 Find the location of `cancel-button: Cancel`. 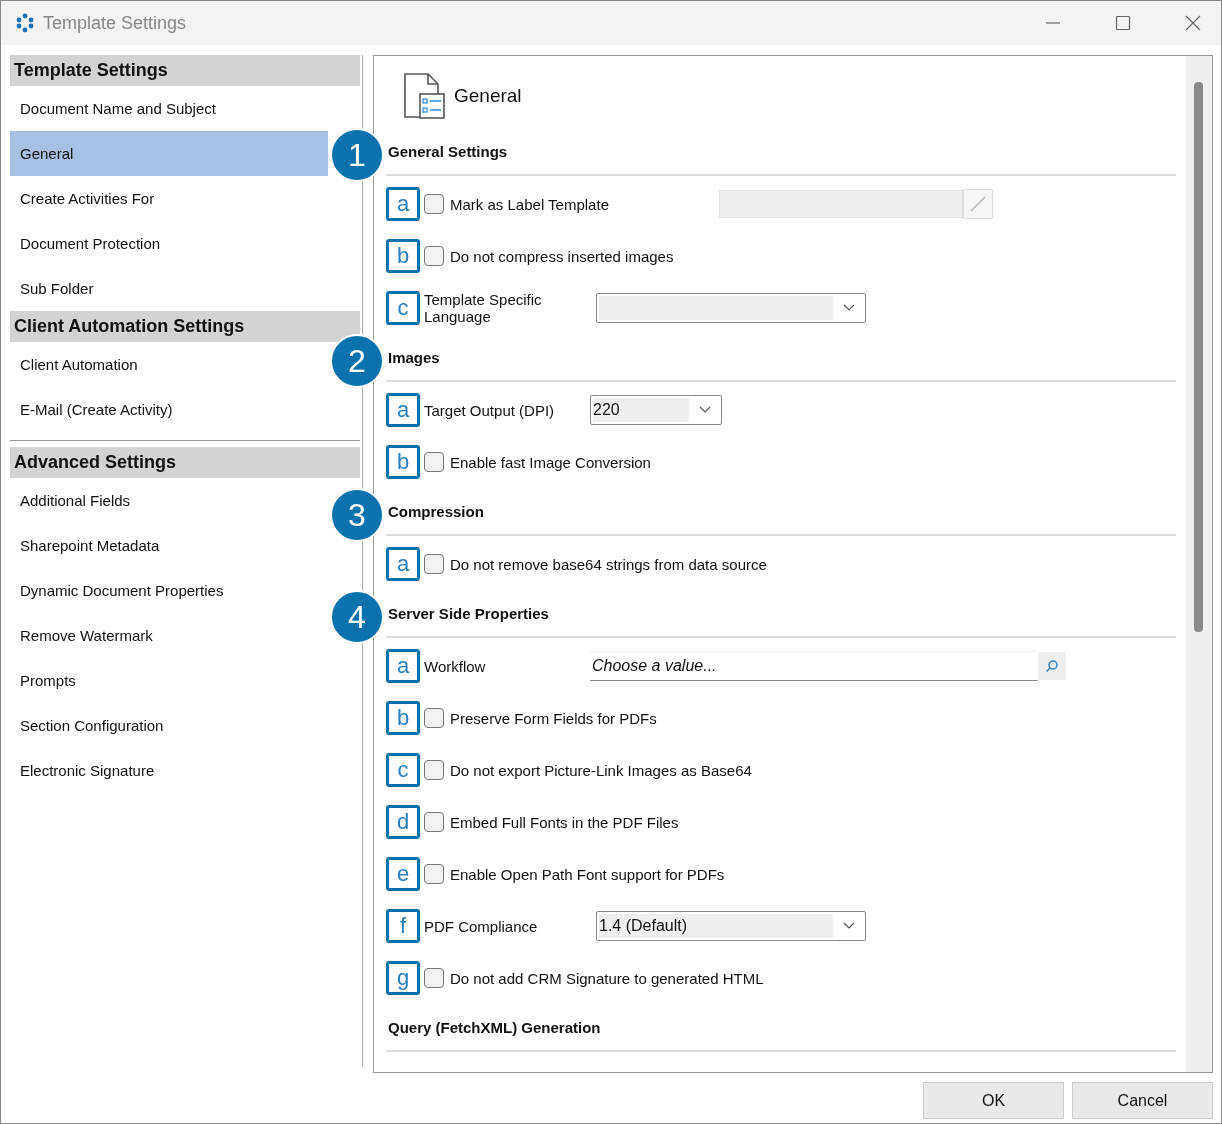

cancel-button: Cancel is located at coordinates (1142, 1100).